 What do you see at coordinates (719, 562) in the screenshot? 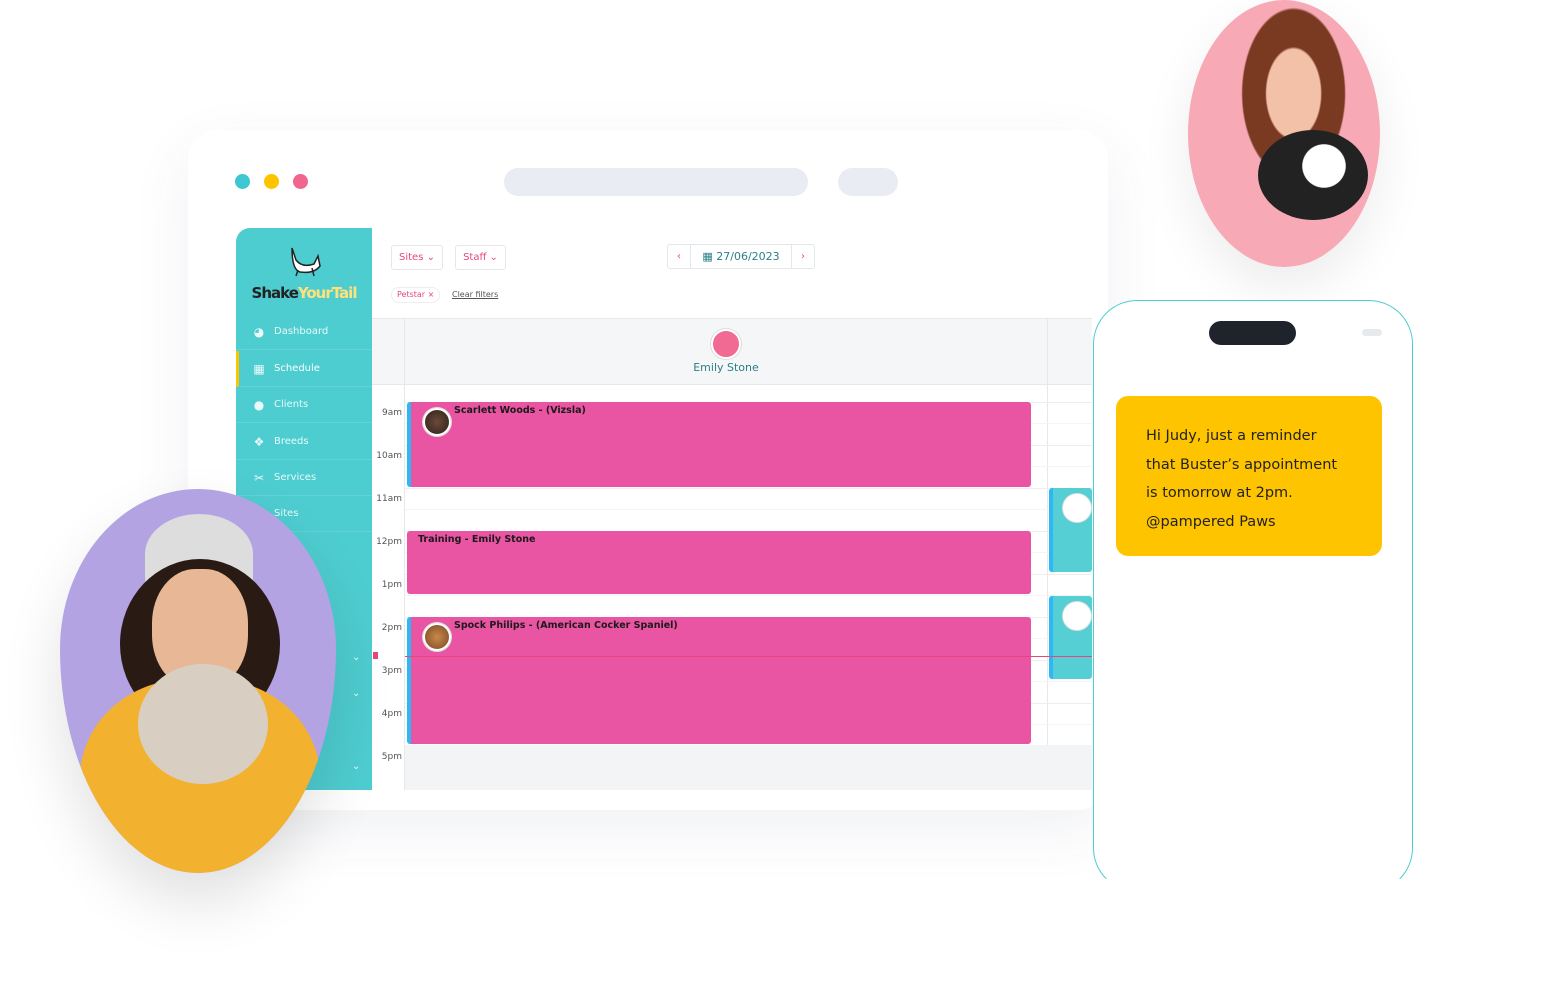
I see `training-event: Training - Emily Stone` at bounding box center [719, 562].